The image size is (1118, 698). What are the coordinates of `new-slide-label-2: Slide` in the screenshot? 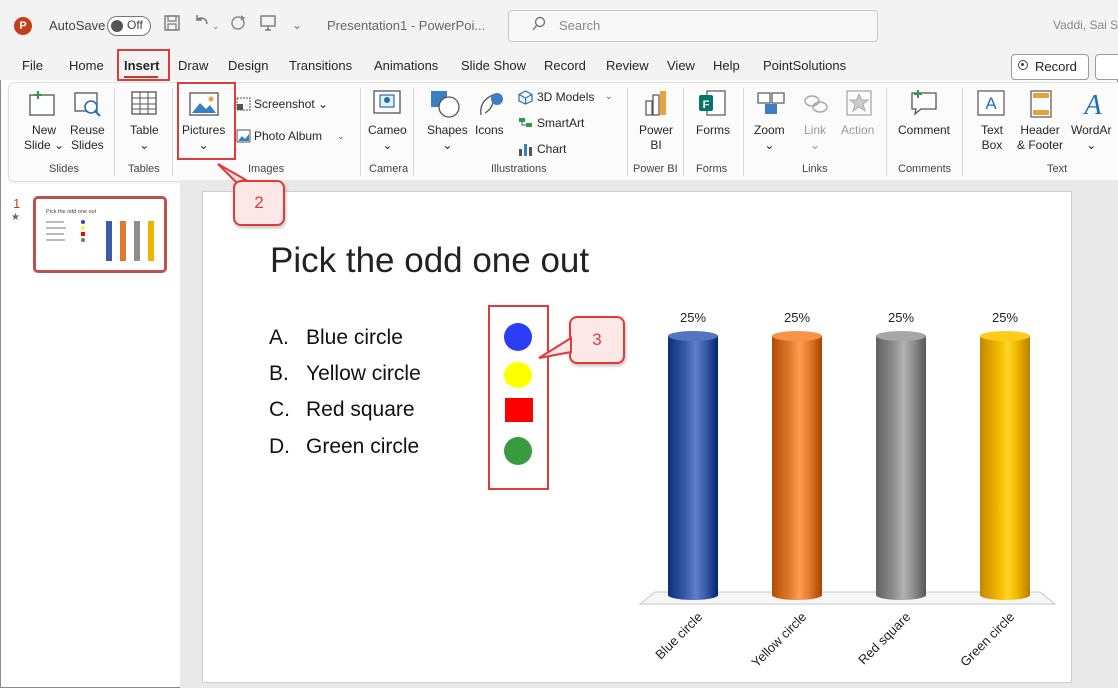 It's located at (37, 145).